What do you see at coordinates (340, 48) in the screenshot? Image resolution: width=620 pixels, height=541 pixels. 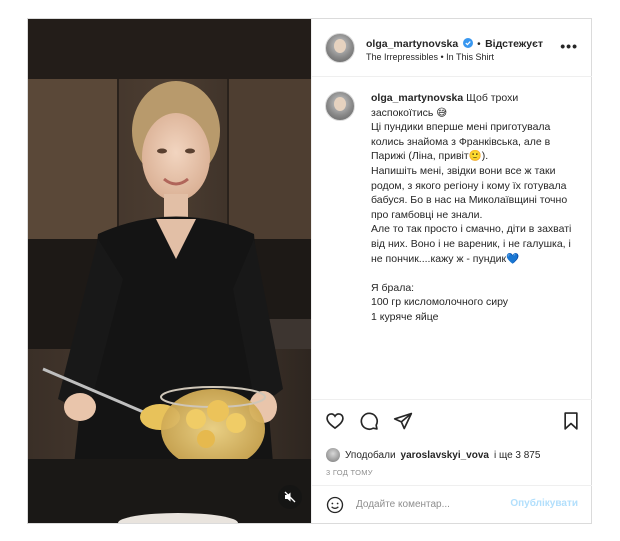 I see `avatar` at bounding box center [340, 48].